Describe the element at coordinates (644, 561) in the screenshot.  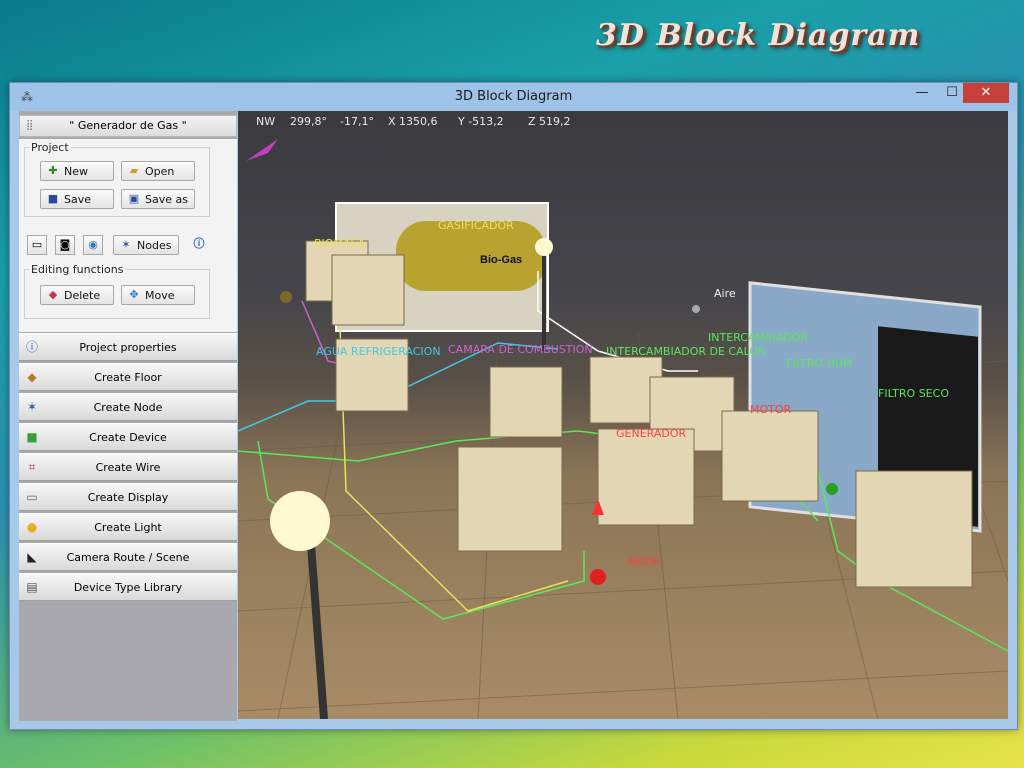
I see `label-node: NODE` at that location.